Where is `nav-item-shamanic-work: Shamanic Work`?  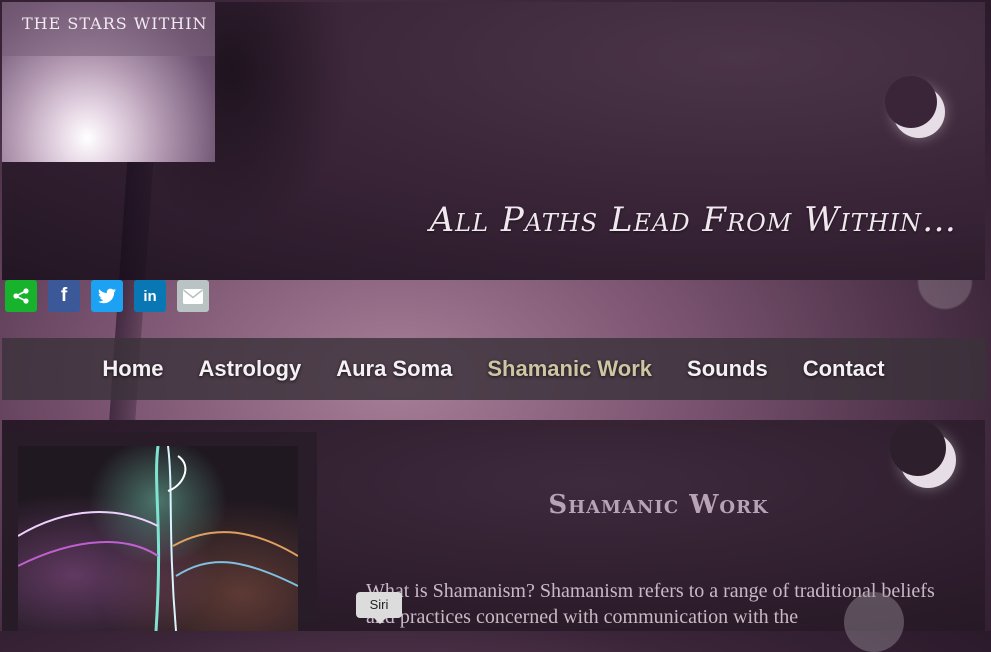 nav-item-shamanic-work: Shamanic Work is located at coordinates (569, 369).